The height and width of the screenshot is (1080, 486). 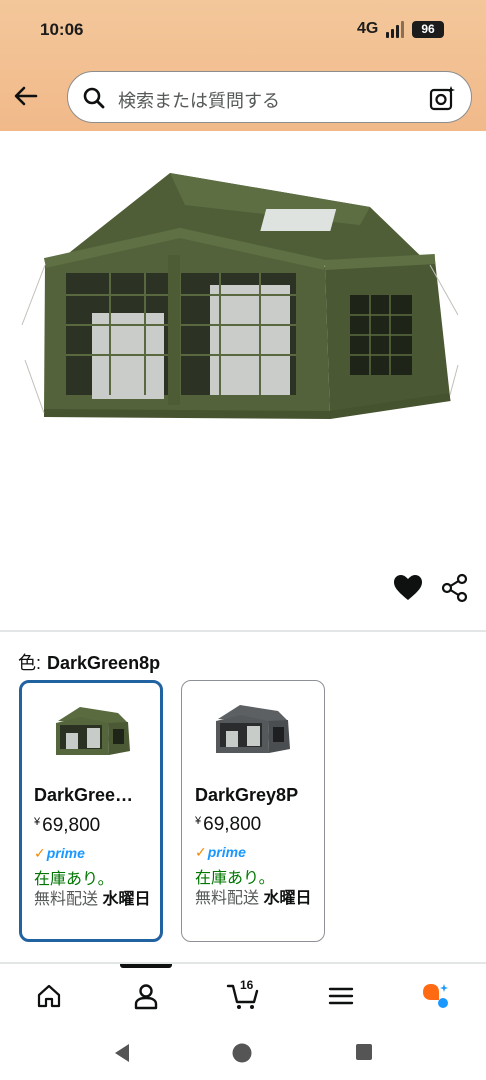 I want to click on home-icon, so click(x=49, y=996).